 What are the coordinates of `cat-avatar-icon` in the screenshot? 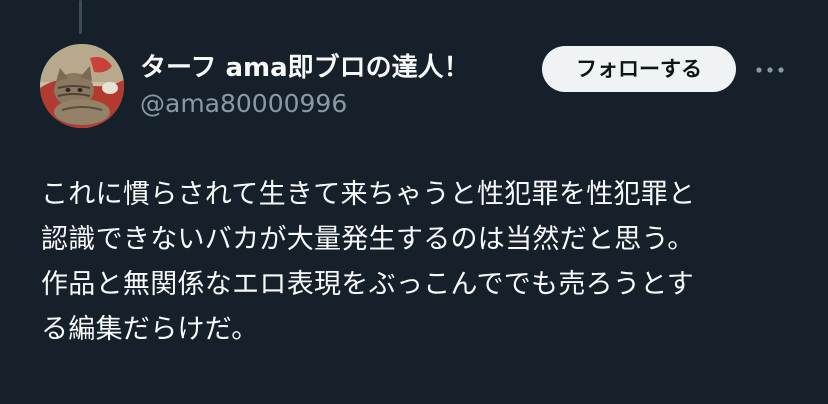 It's located at (82, 86).